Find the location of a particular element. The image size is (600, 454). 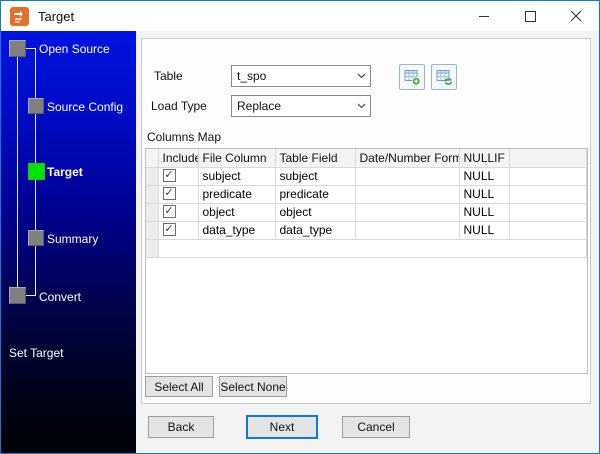

wizard-connector-bottom is located at coordinates (31, 295).